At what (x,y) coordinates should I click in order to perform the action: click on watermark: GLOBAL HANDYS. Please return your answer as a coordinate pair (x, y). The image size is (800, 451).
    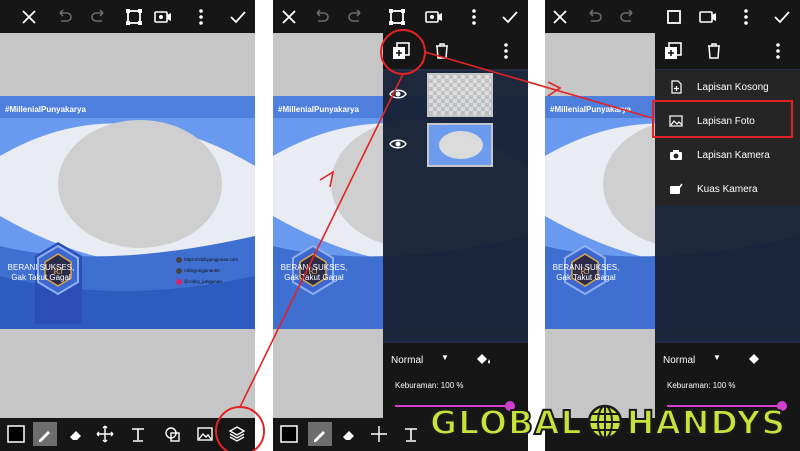
    Looking at the image, I should click on (608, 422).